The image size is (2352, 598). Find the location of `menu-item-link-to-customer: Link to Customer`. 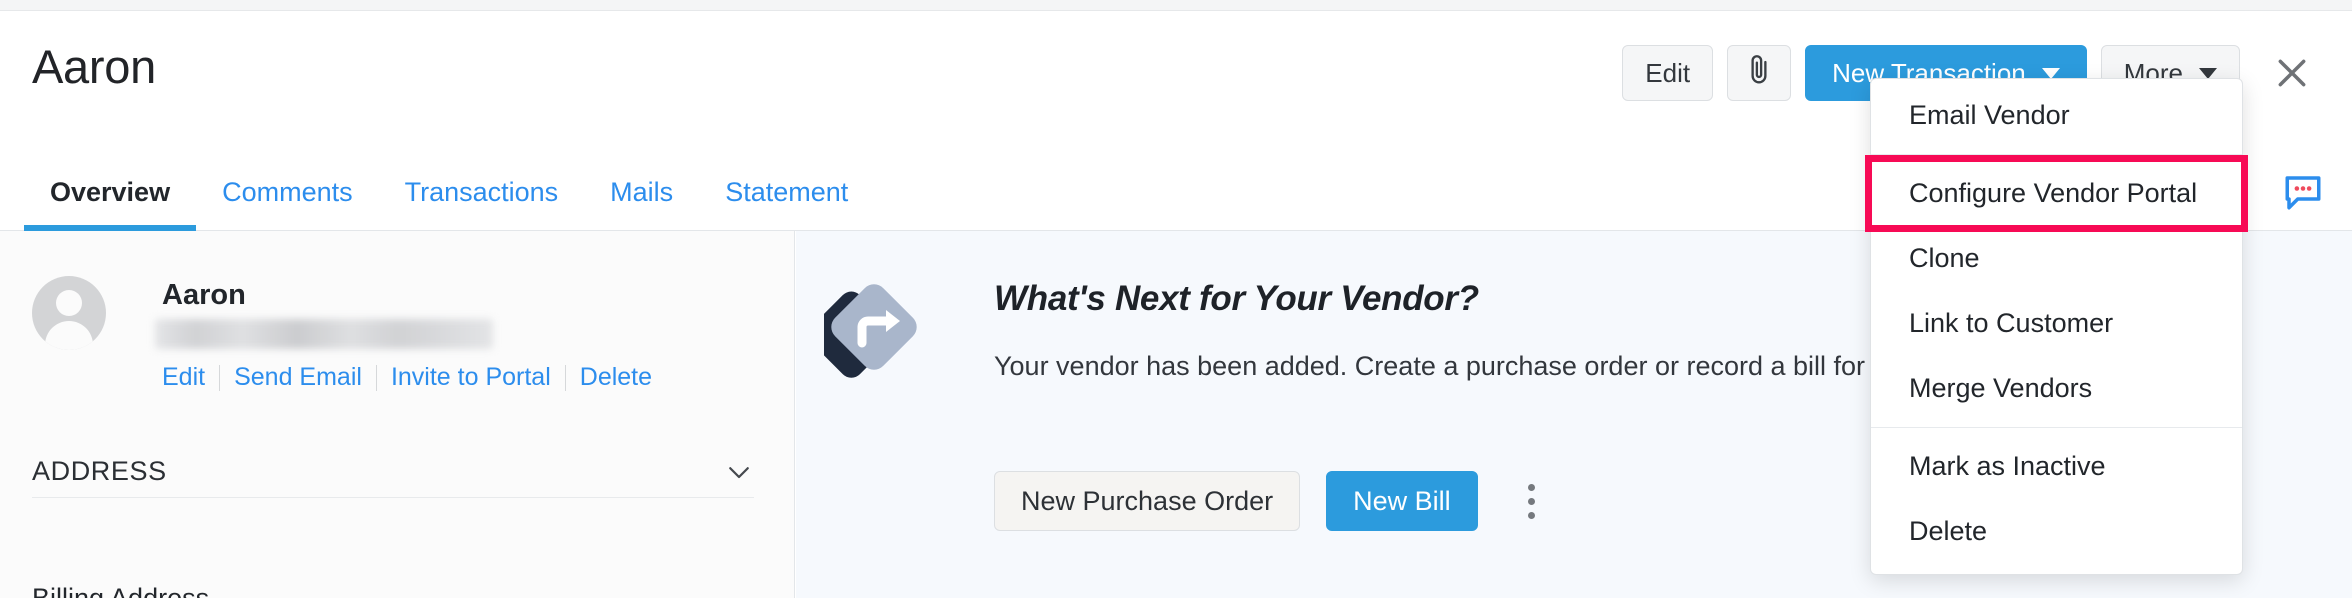

menu-item-link-to-customer: Link to Customer is located at coordinates (2056, 323).